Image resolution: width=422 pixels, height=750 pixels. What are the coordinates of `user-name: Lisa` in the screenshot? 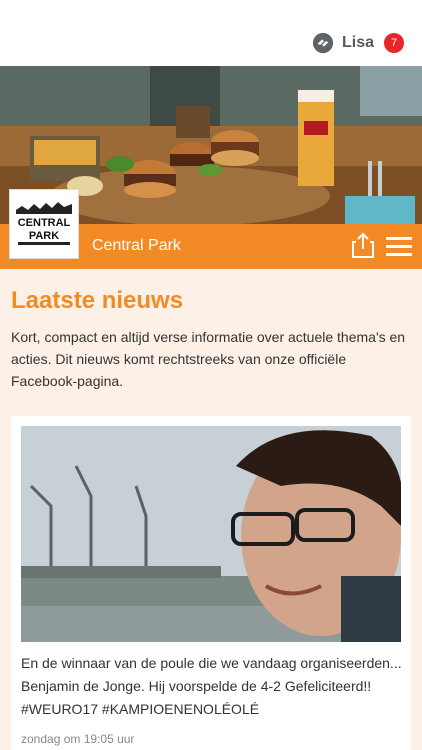 It's located at (357, 42).